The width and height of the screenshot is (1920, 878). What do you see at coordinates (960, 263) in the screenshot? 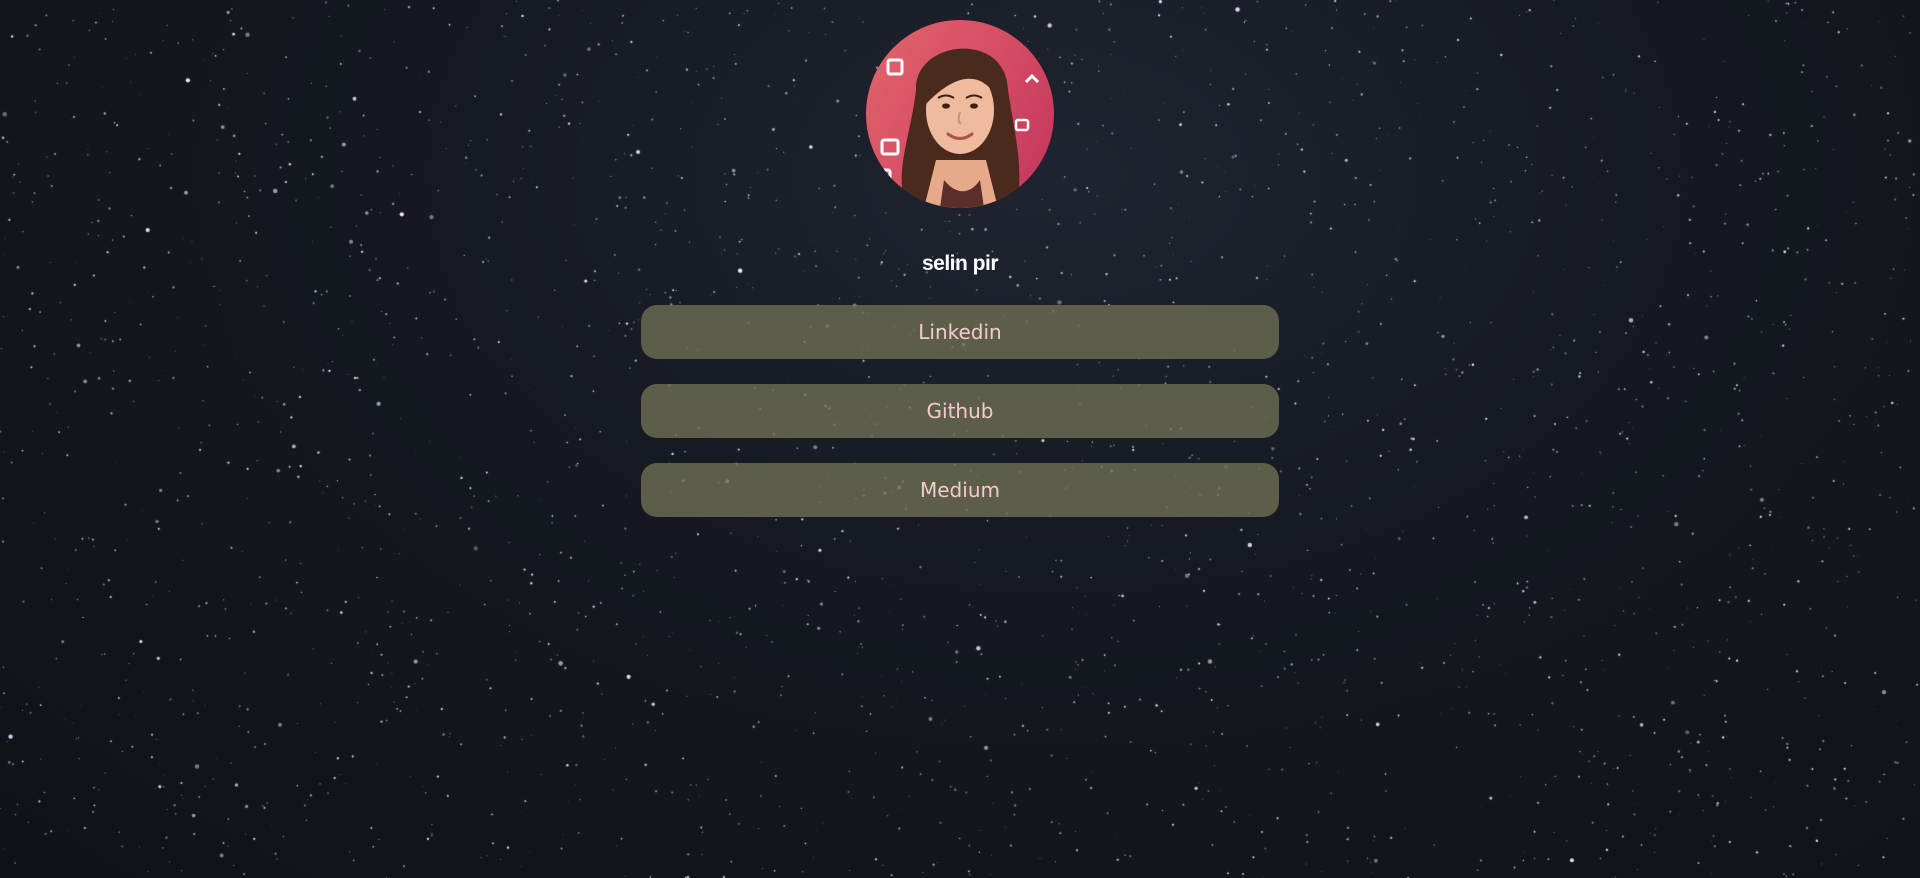
I see `profile-name: selin pir` at bounding box center [960, 263].